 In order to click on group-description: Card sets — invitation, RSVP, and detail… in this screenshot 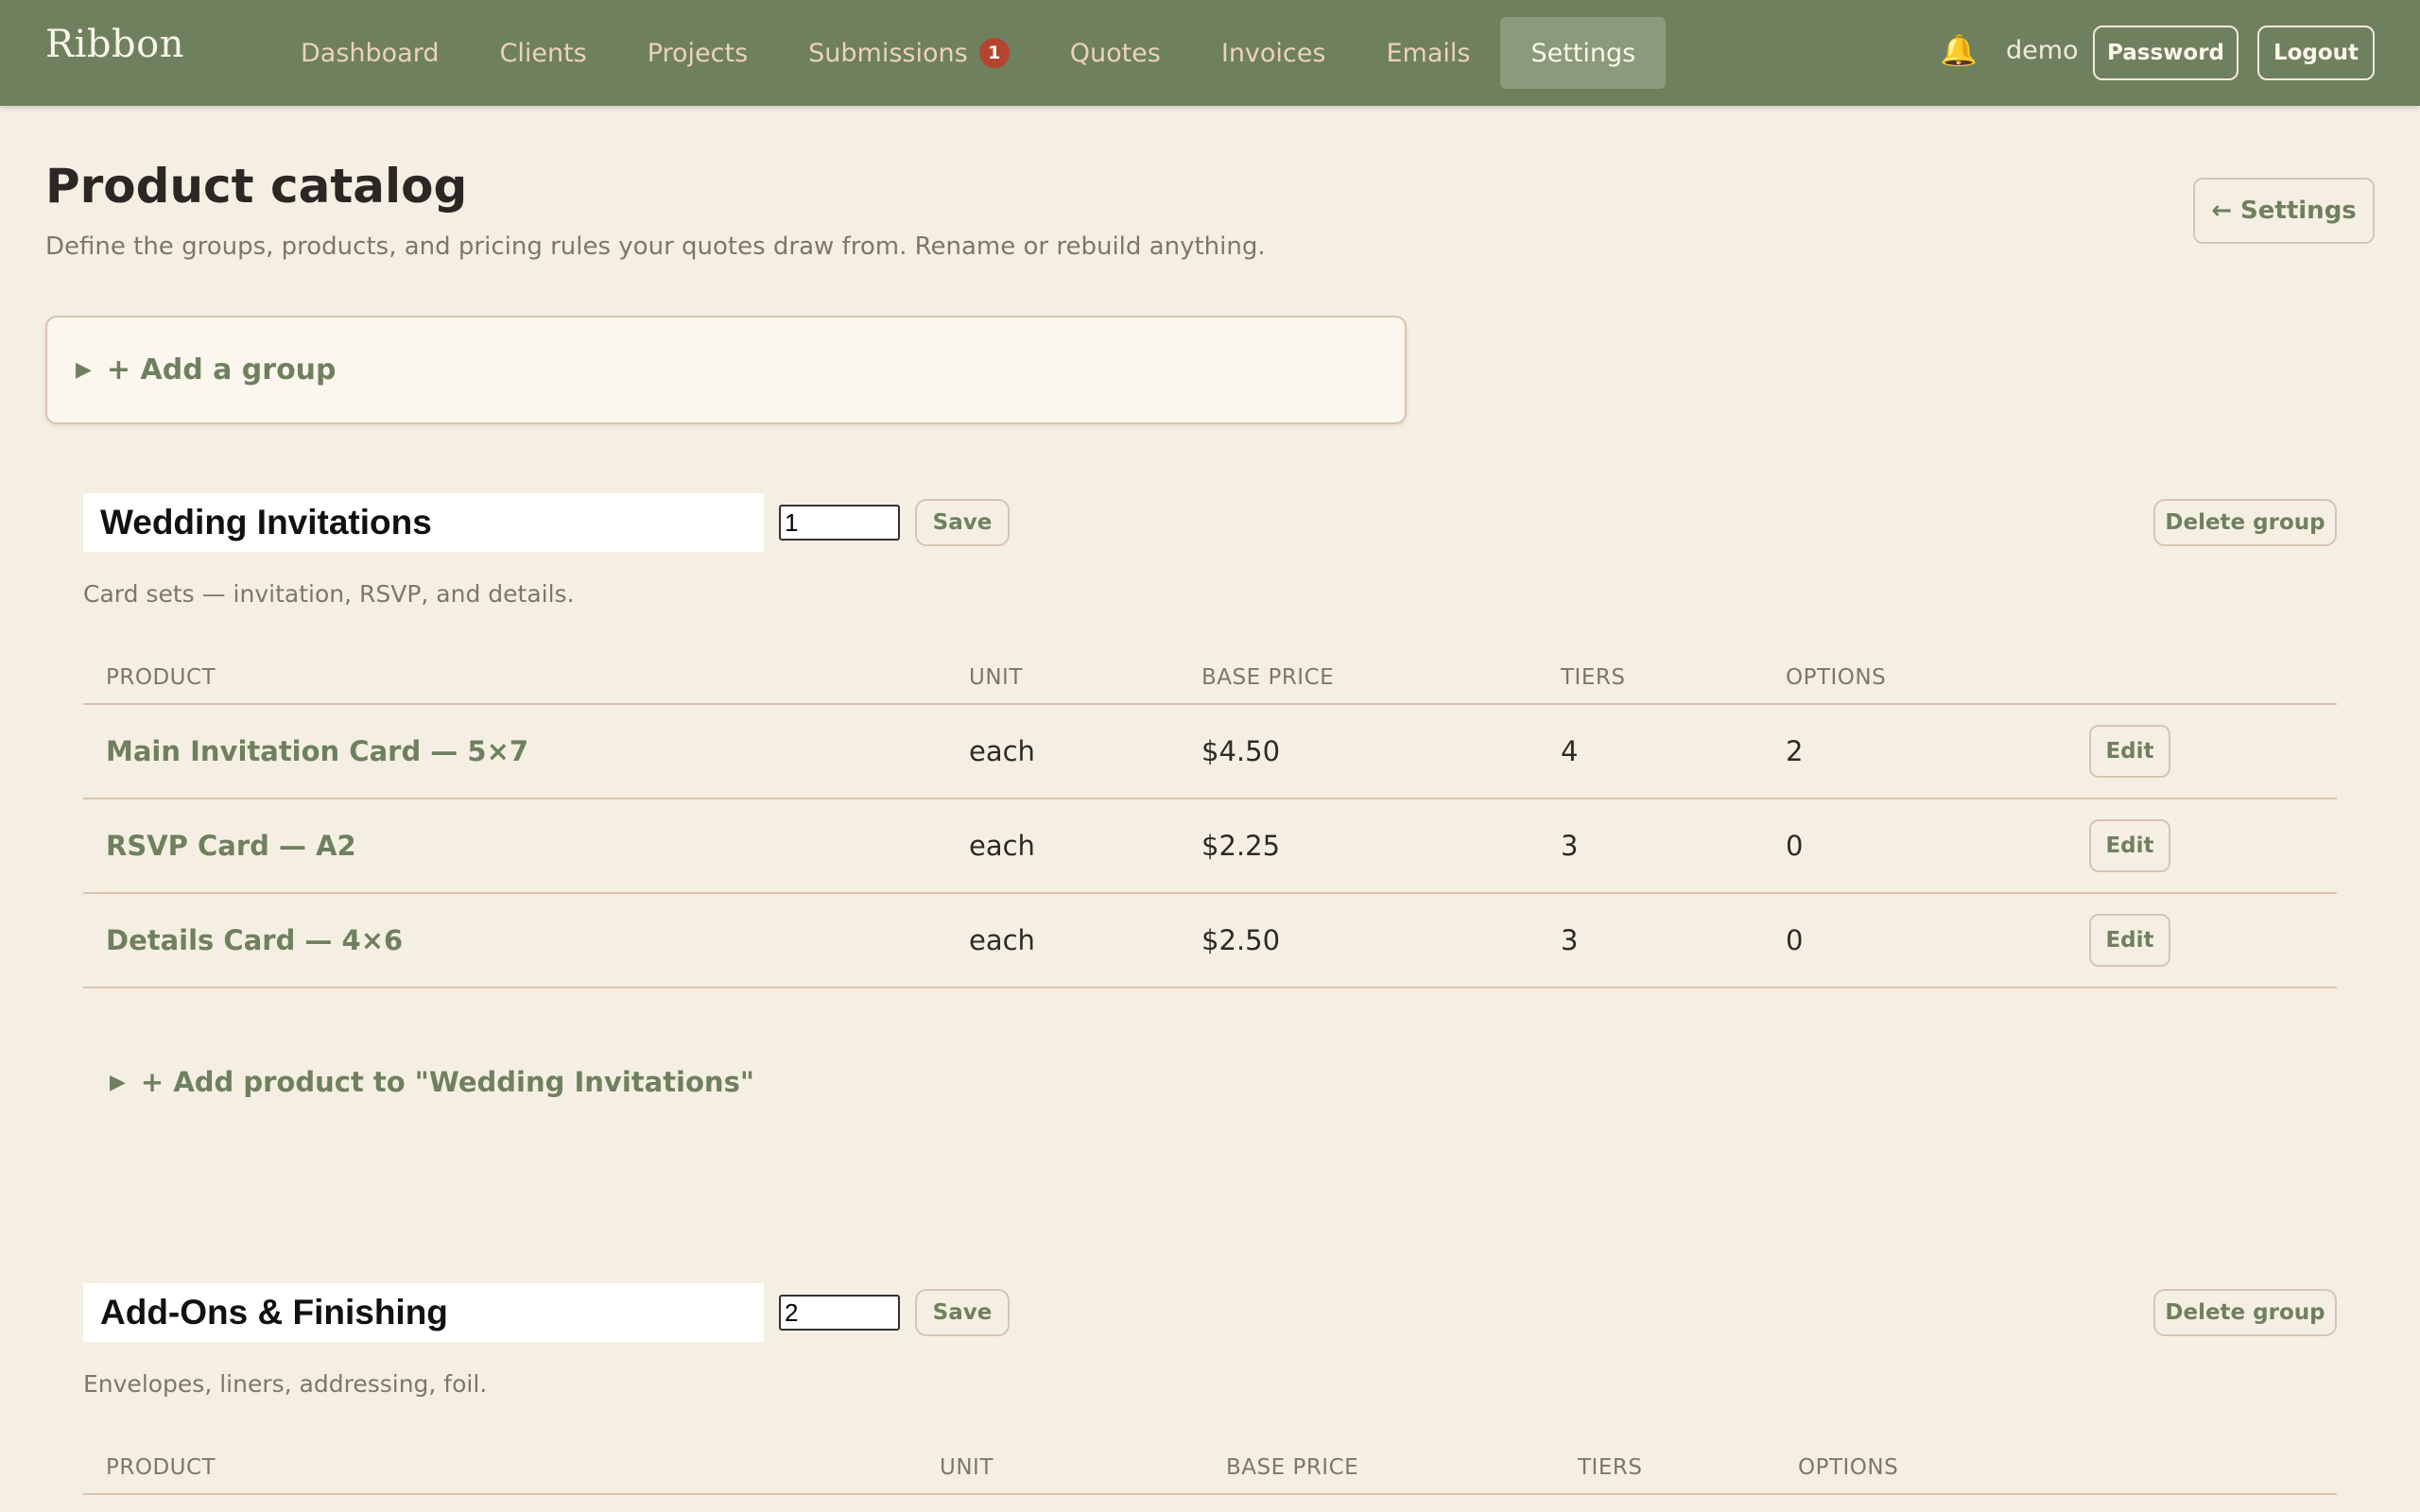, I will do `click(329, 594)`.